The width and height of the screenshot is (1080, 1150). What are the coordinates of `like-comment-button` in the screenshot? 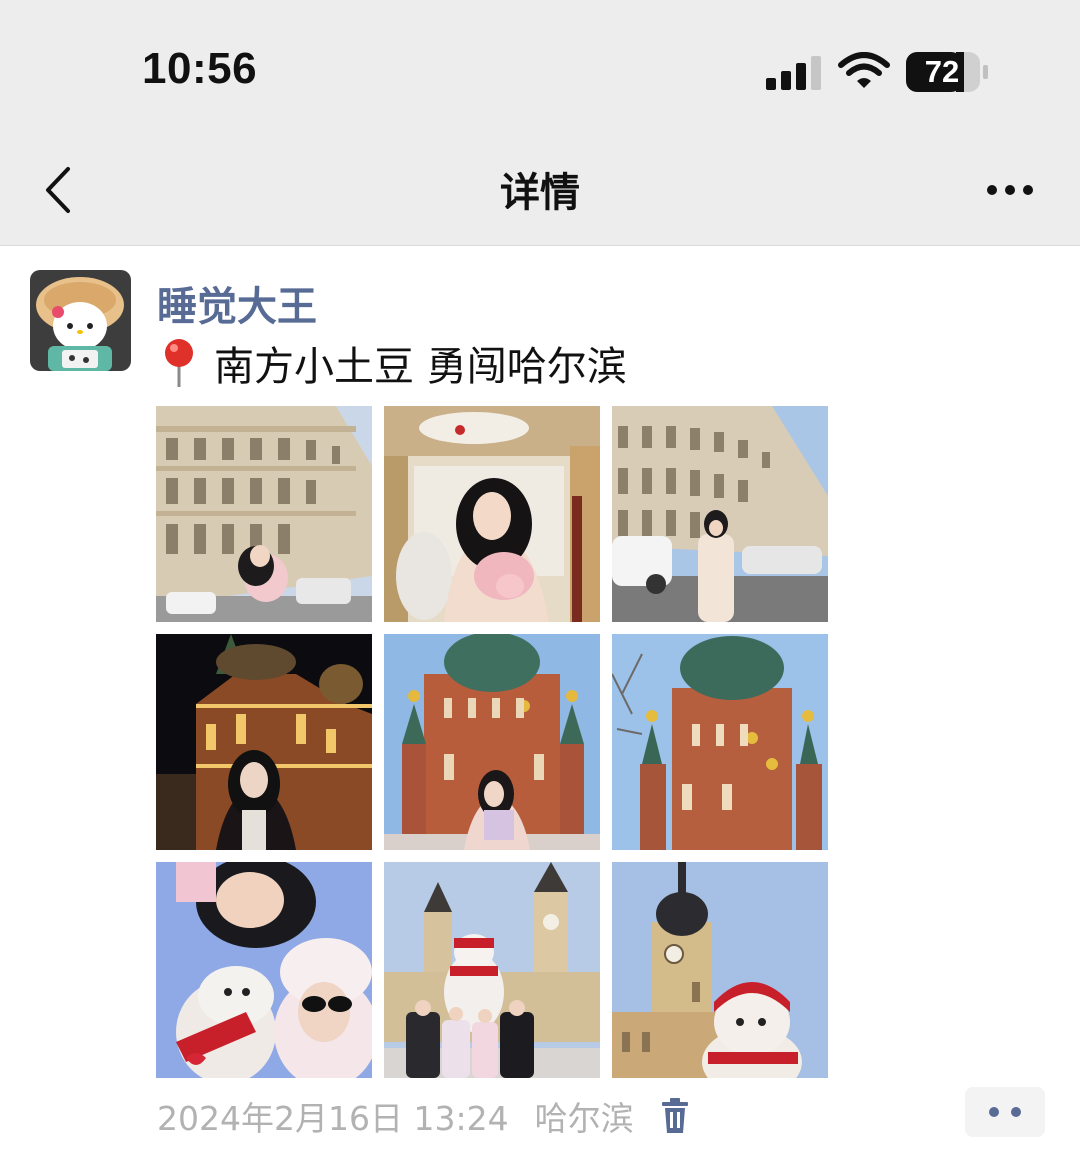 It's located at (1005, 1112).